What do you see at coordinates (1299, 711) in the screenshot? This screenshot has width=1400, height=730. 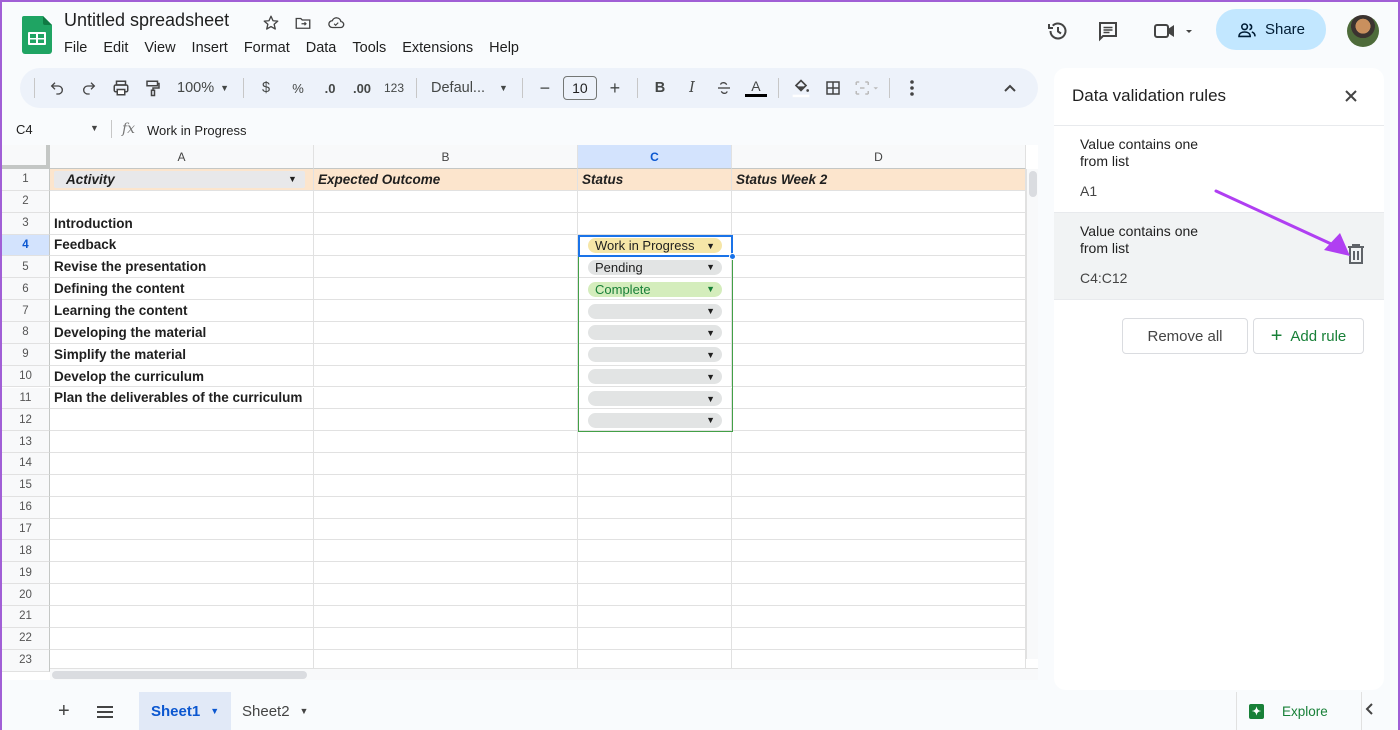 I see `explore-button: ✦ Explore` at bounding box center [1299, 711].